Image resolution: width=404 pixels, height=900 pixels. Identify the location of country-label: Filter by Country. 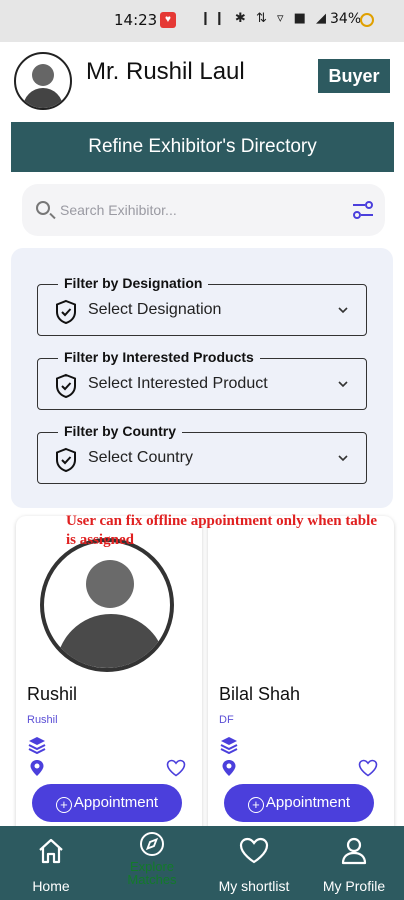
(120, 431).